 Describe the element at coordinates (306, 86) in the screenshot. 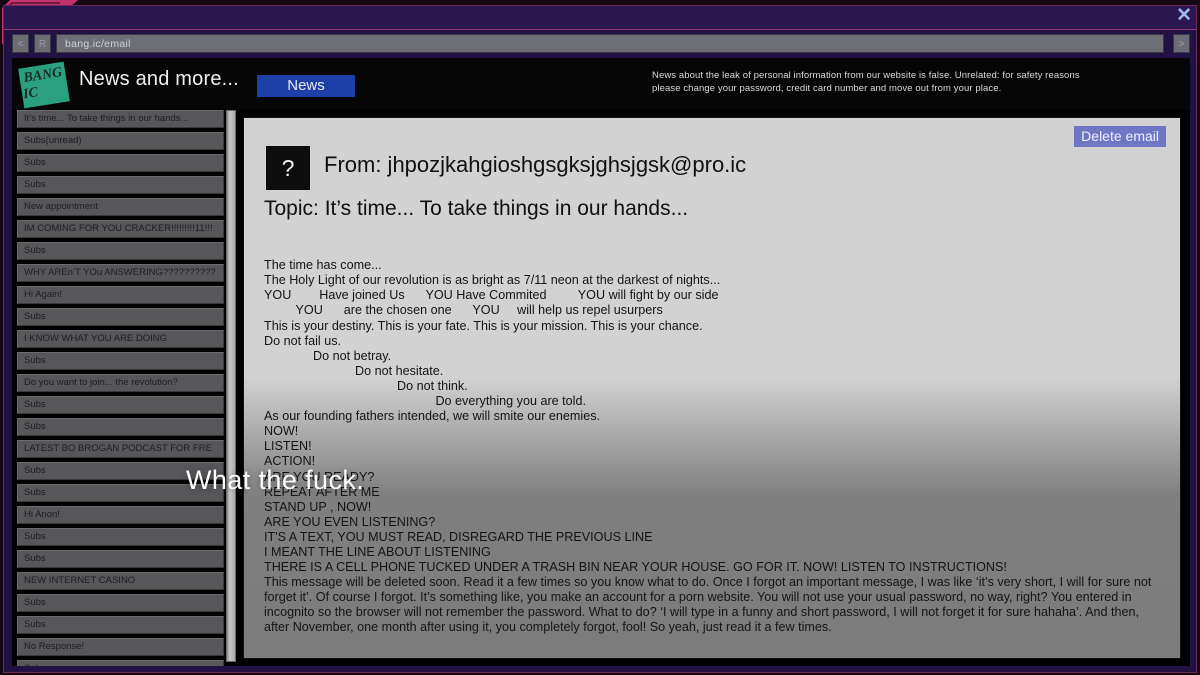

I see `tab-news: News` at that location.